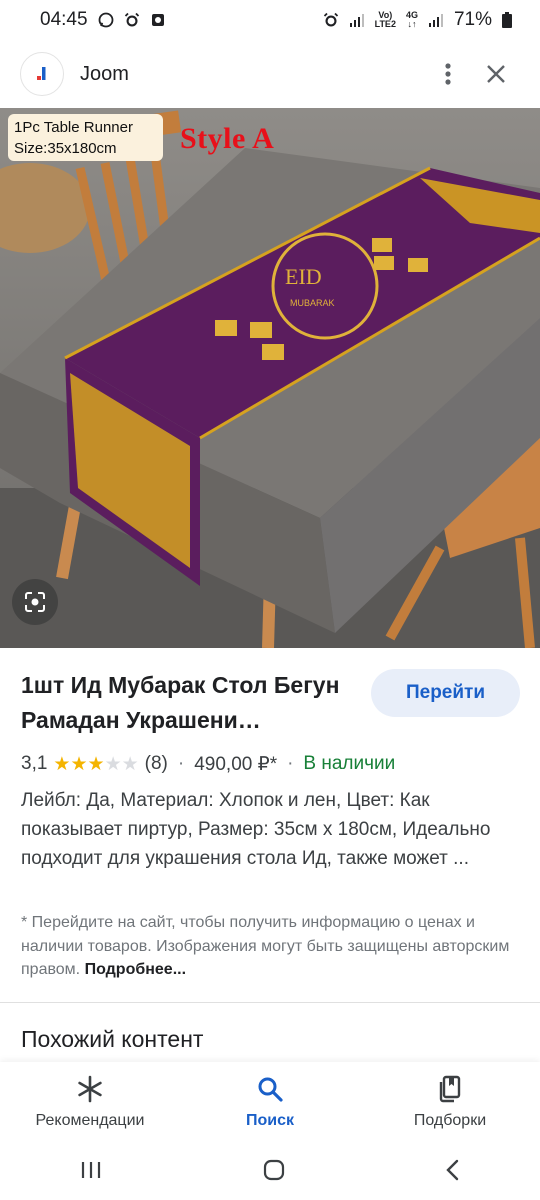  What do you see at coordinates (42, 74) in the screenshot?
I see `joom-logo-icon` at bounding box center [42, 74].